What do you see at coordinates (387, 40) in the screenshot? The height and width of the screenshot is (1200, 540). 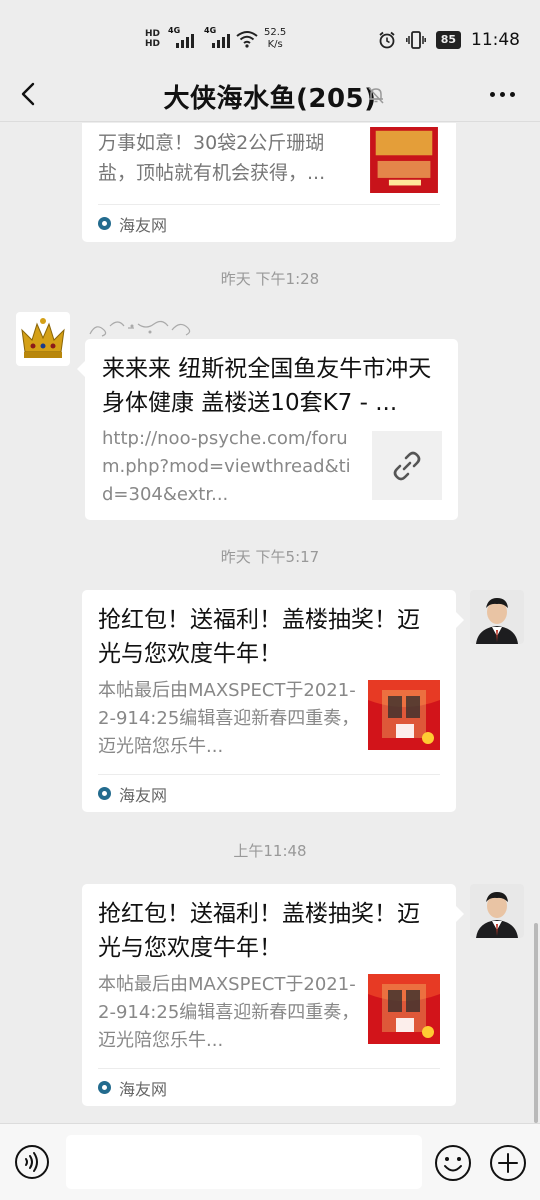 I see `alarm-icon` at bounding box center [387, 40].